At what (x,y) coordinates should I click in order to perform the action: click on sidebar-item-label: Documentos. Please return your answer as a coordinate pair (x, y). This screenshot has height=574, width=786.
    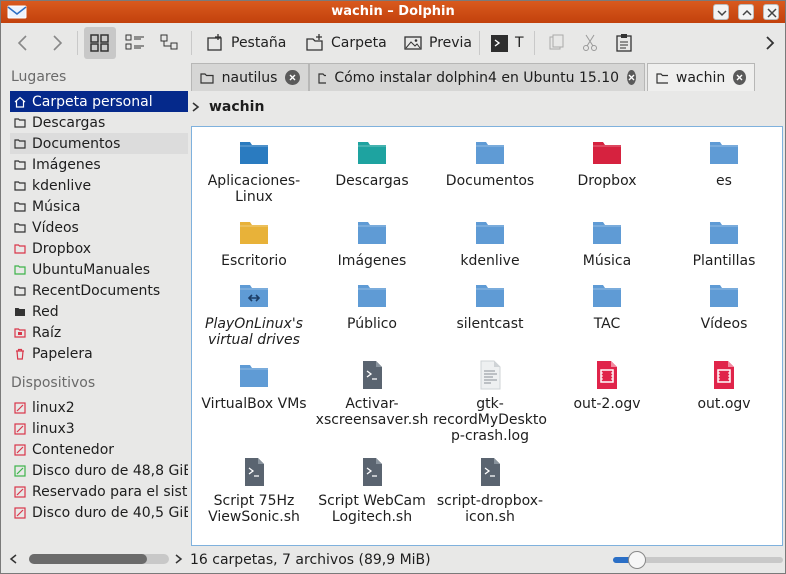
    Looking at the image, I should click on (76, 143).